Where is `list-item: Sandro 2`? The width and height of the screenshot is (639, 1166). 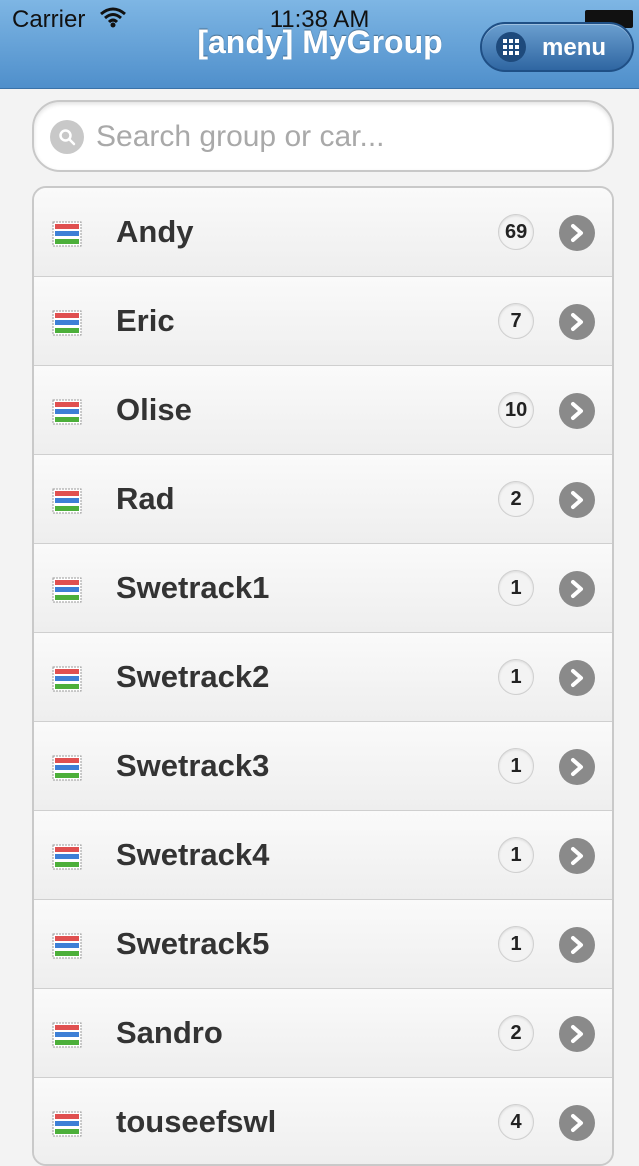
list-item: Sandro 2 is located at coordinates (323, 1033).